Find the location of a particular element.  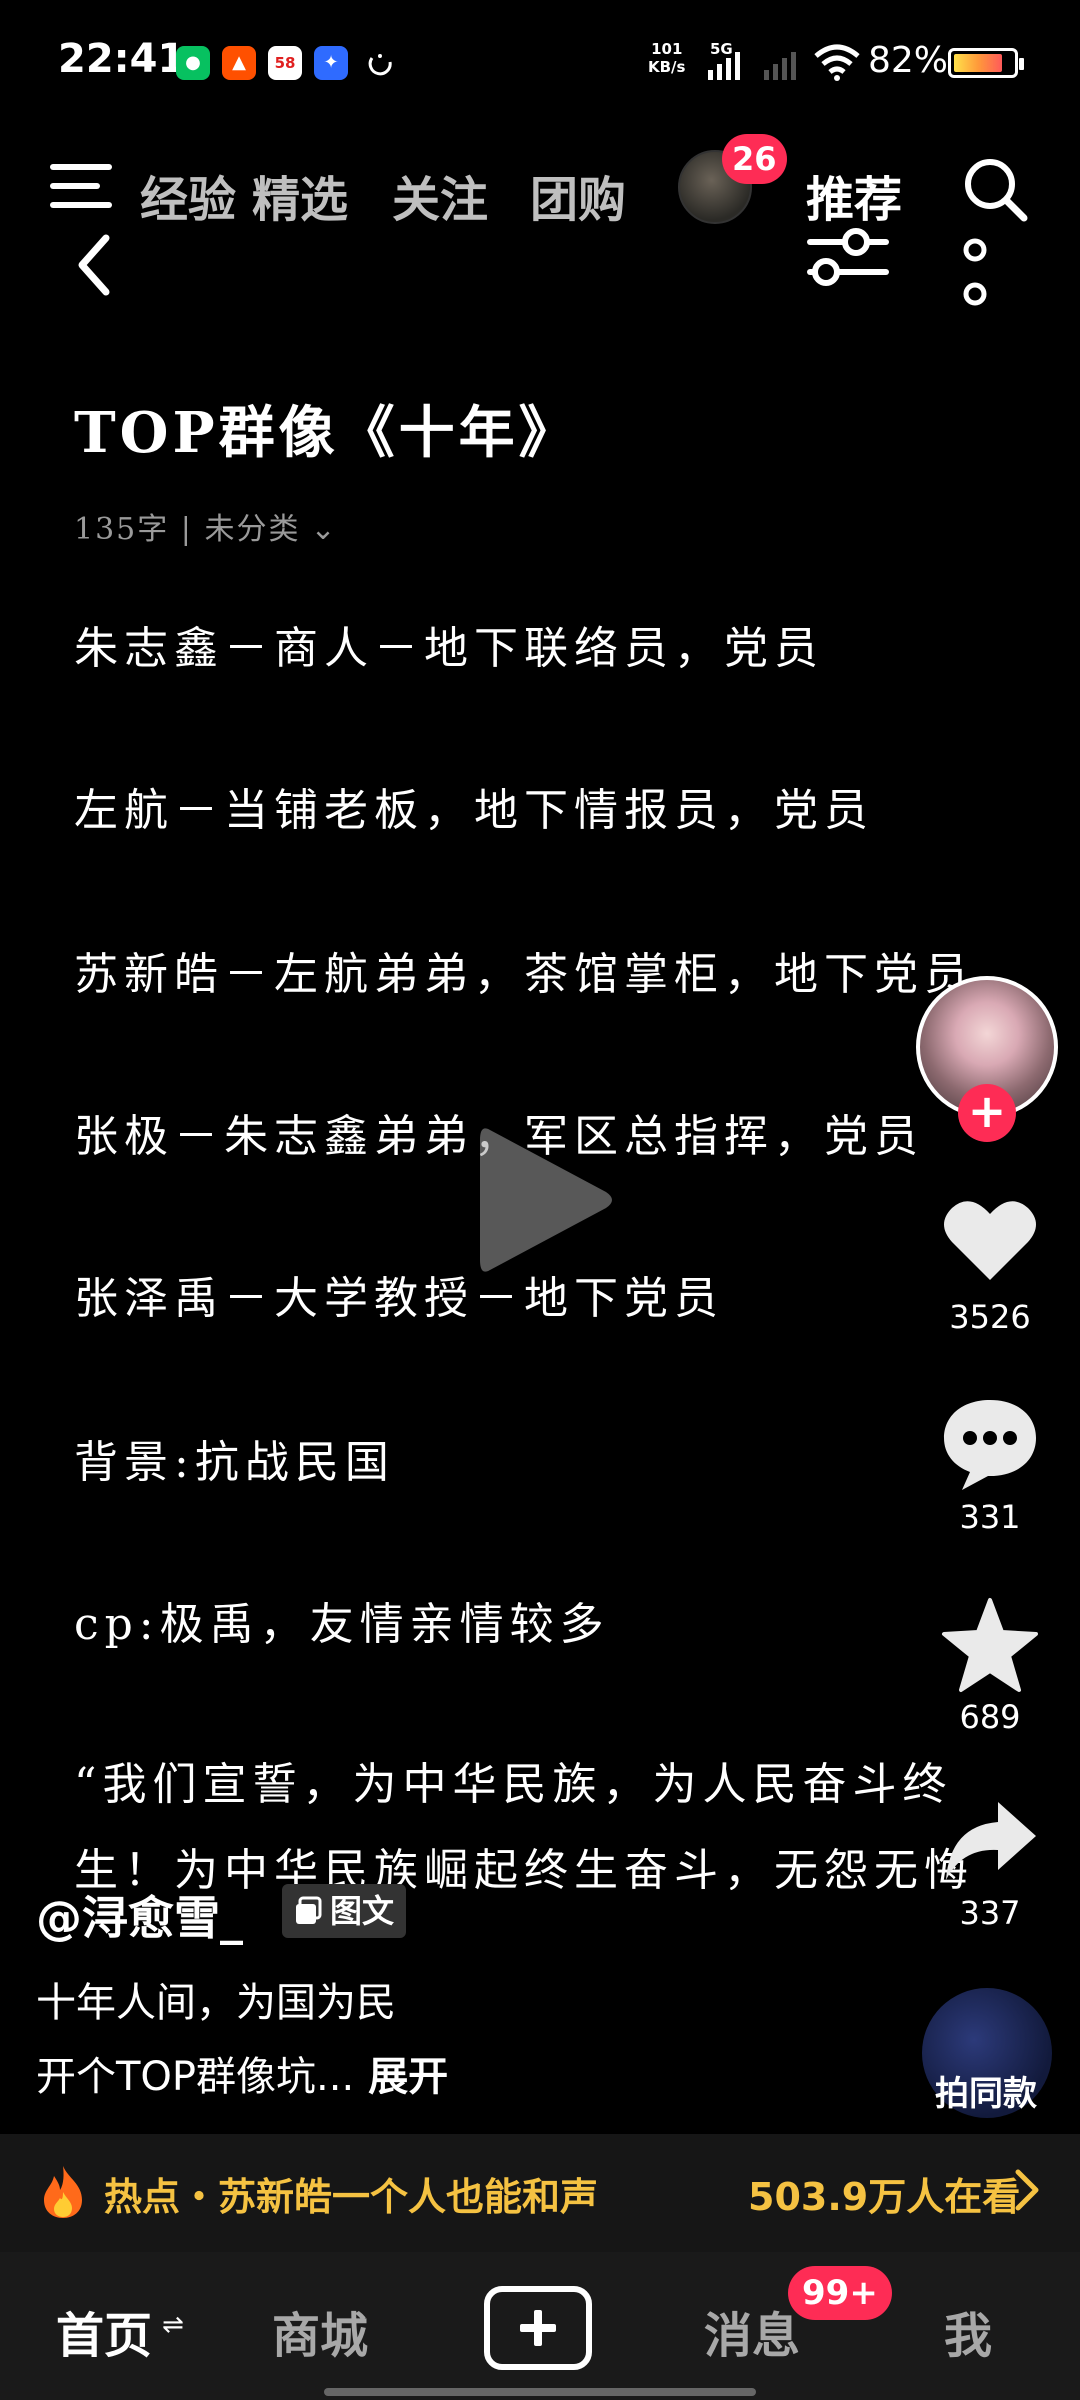

taobao-icon: ▲ is located at coordinates (239, 63).